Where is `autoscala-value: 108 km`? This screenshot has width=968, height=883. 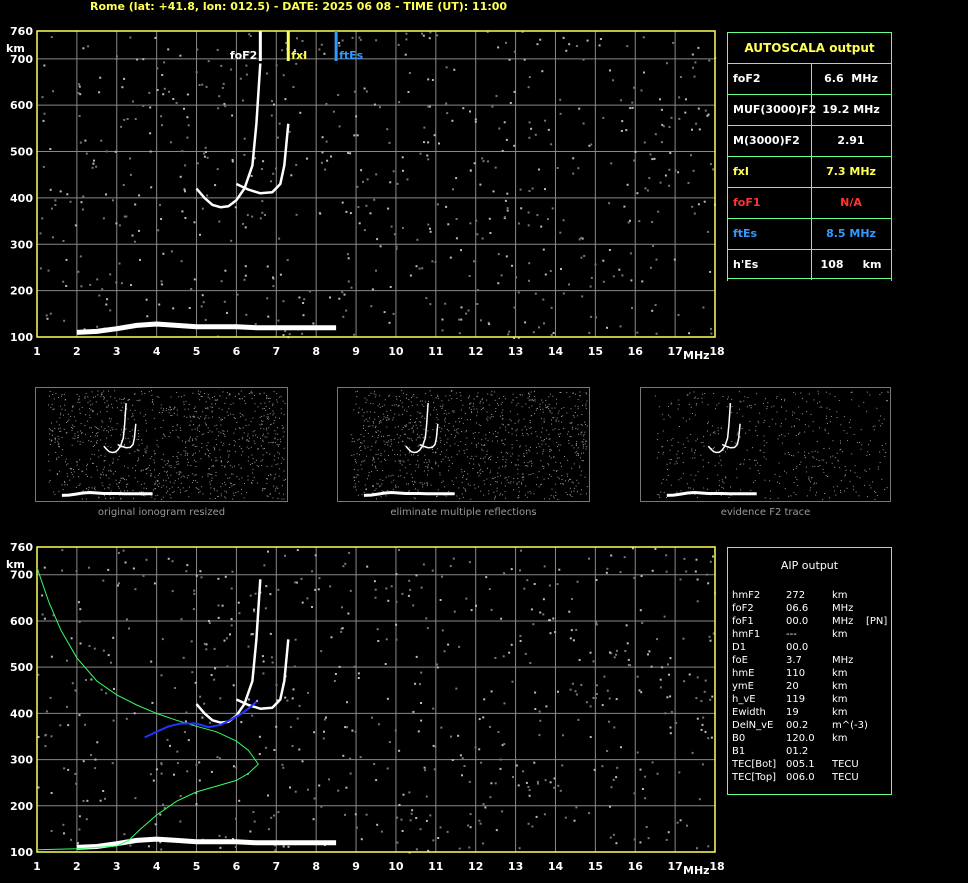 autoscala-value: 108 km is located at coordinates (851, 264).